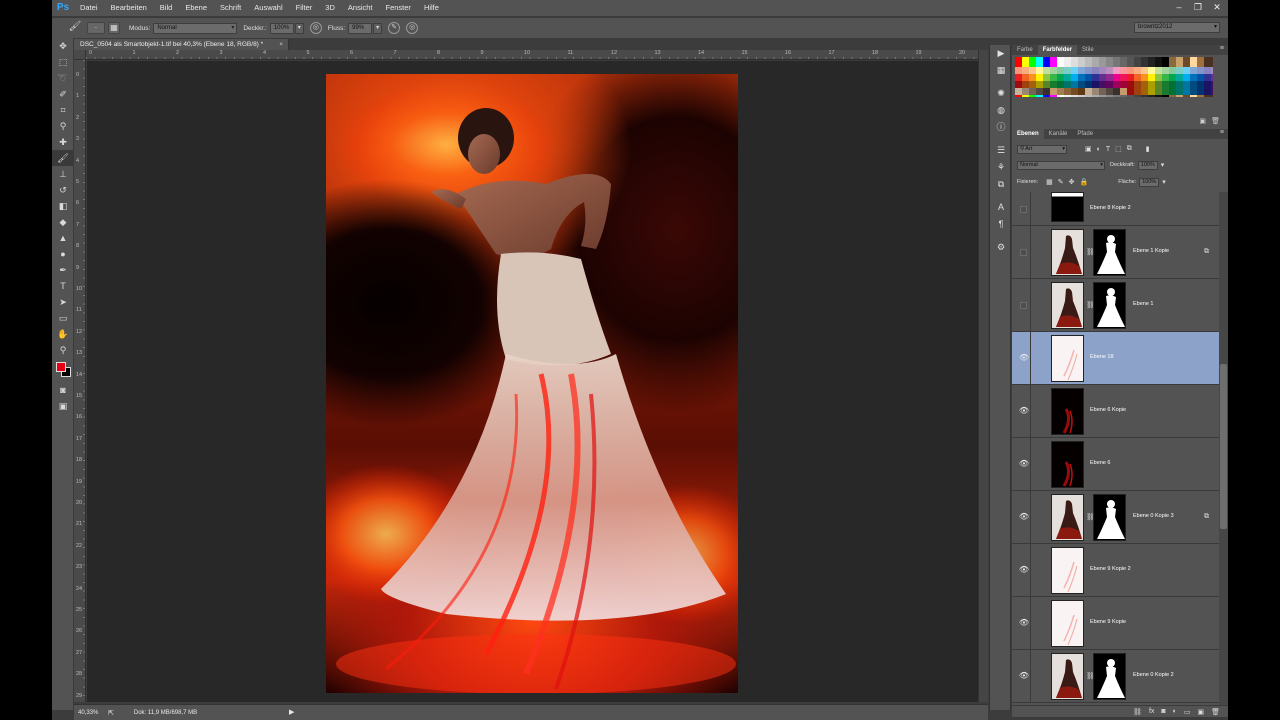 The width and height of the screenshot is (1280, 720). What do you see at coordinates (1222, 48) in the screenshot?
I see `panel-menu-icon: ≡` at bounding box center [1222, 48].